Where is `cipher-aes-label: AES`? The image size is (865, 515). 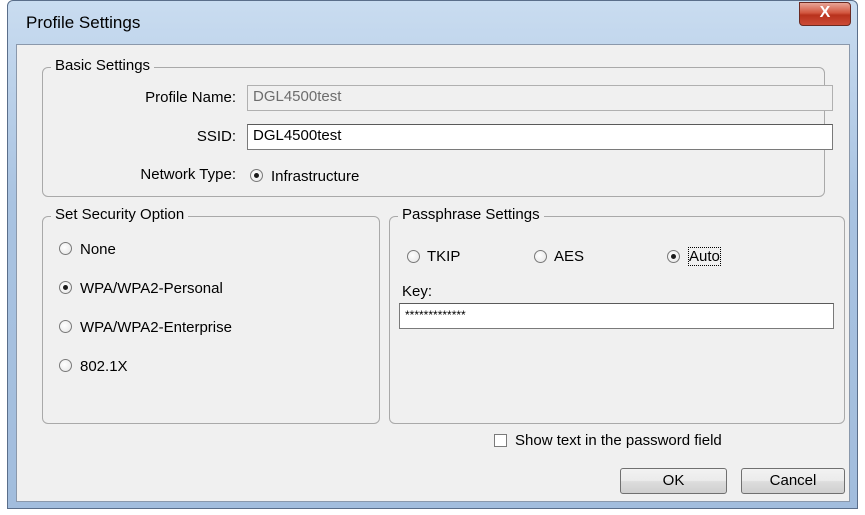
cipher-aes-label: AES is located at coordinates (569, 256).